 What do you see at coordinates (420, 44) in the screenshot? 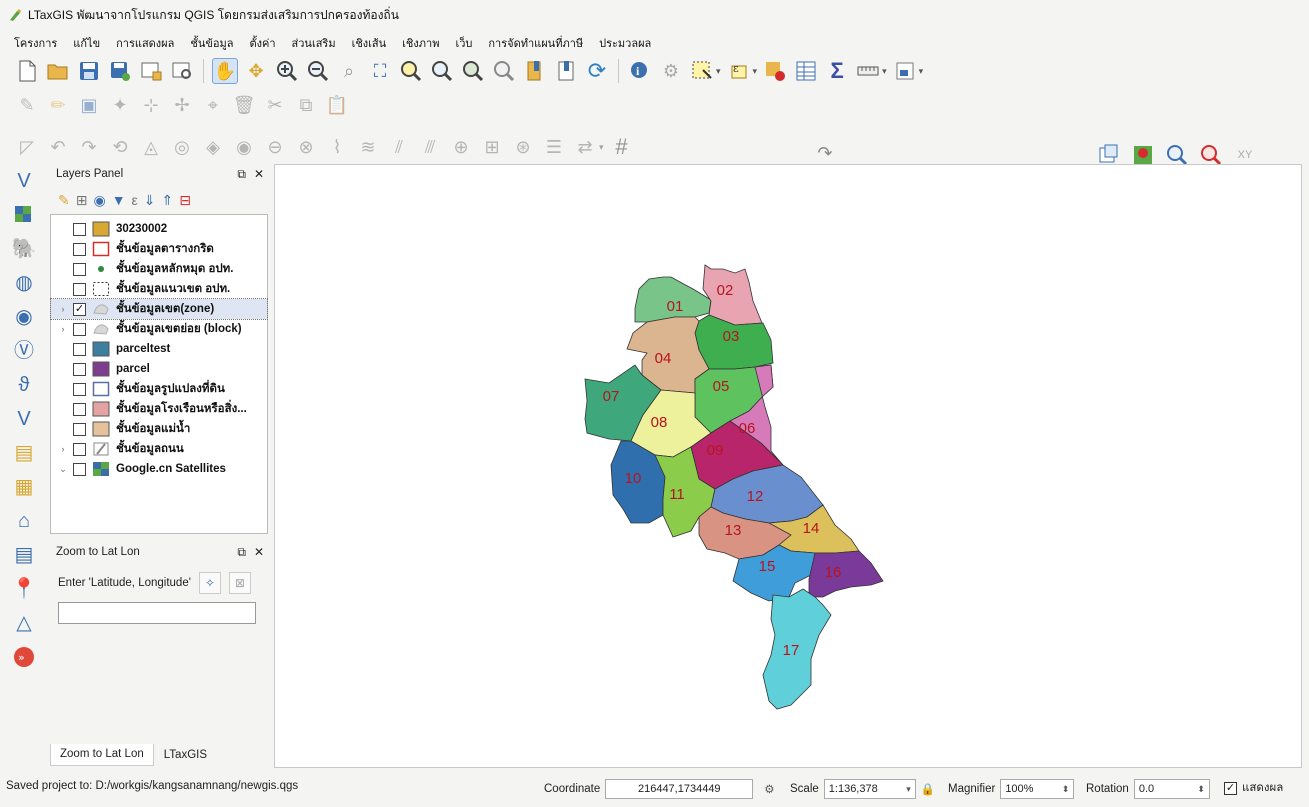
I see `menu-raster: เชิงภาพ` at bounding box center [420, 44].